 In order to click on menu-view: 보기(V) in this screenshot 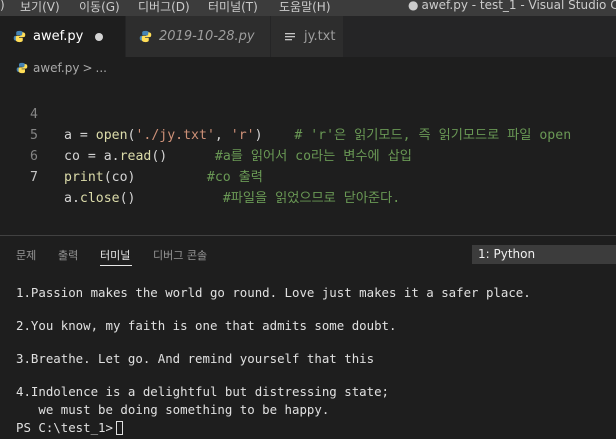, I will do `click(40, 7)`.